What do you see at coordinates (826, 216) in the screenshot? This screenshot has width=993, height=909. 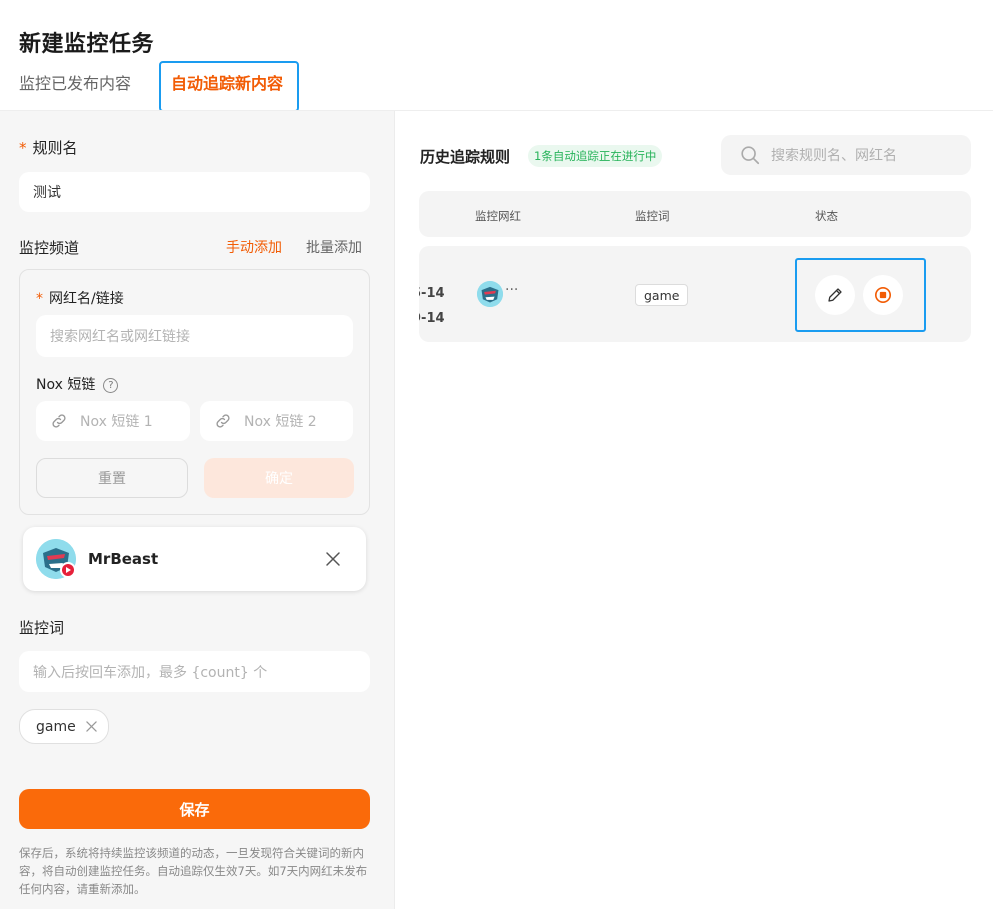 I see `column-status: 状态` at bounding box center [826, 216].